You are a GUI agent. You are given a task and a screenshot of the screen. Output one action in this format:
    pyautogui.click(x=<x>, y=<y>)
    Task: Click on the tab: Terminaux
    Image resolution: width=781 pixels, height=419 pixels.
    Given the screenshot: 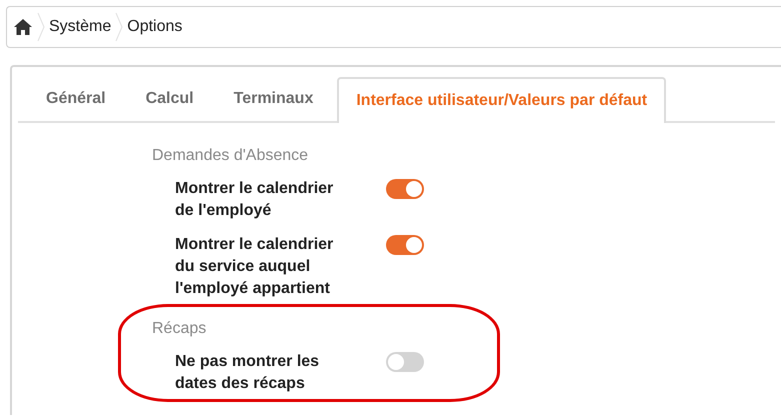 What is the action you would take?
    pyautogui.click(x=274, y=99)
    